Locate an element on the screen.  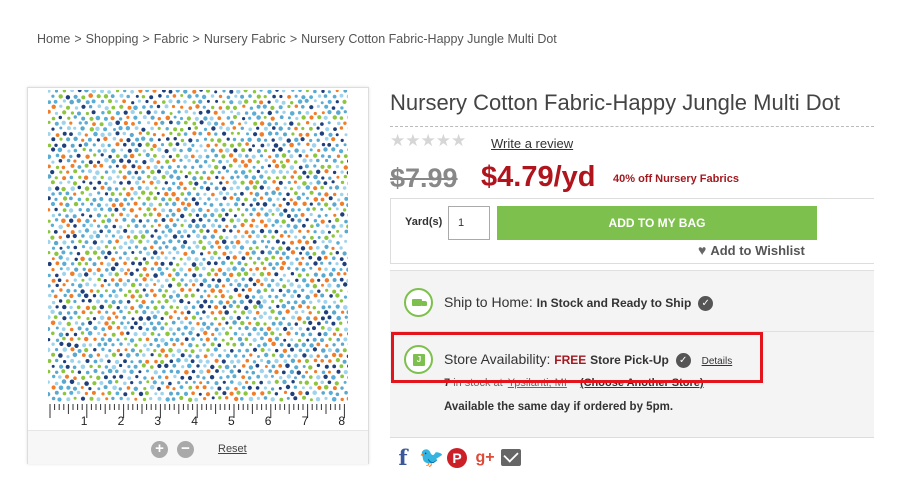
ruler-number: 1 is located at coordinates (84, 421).